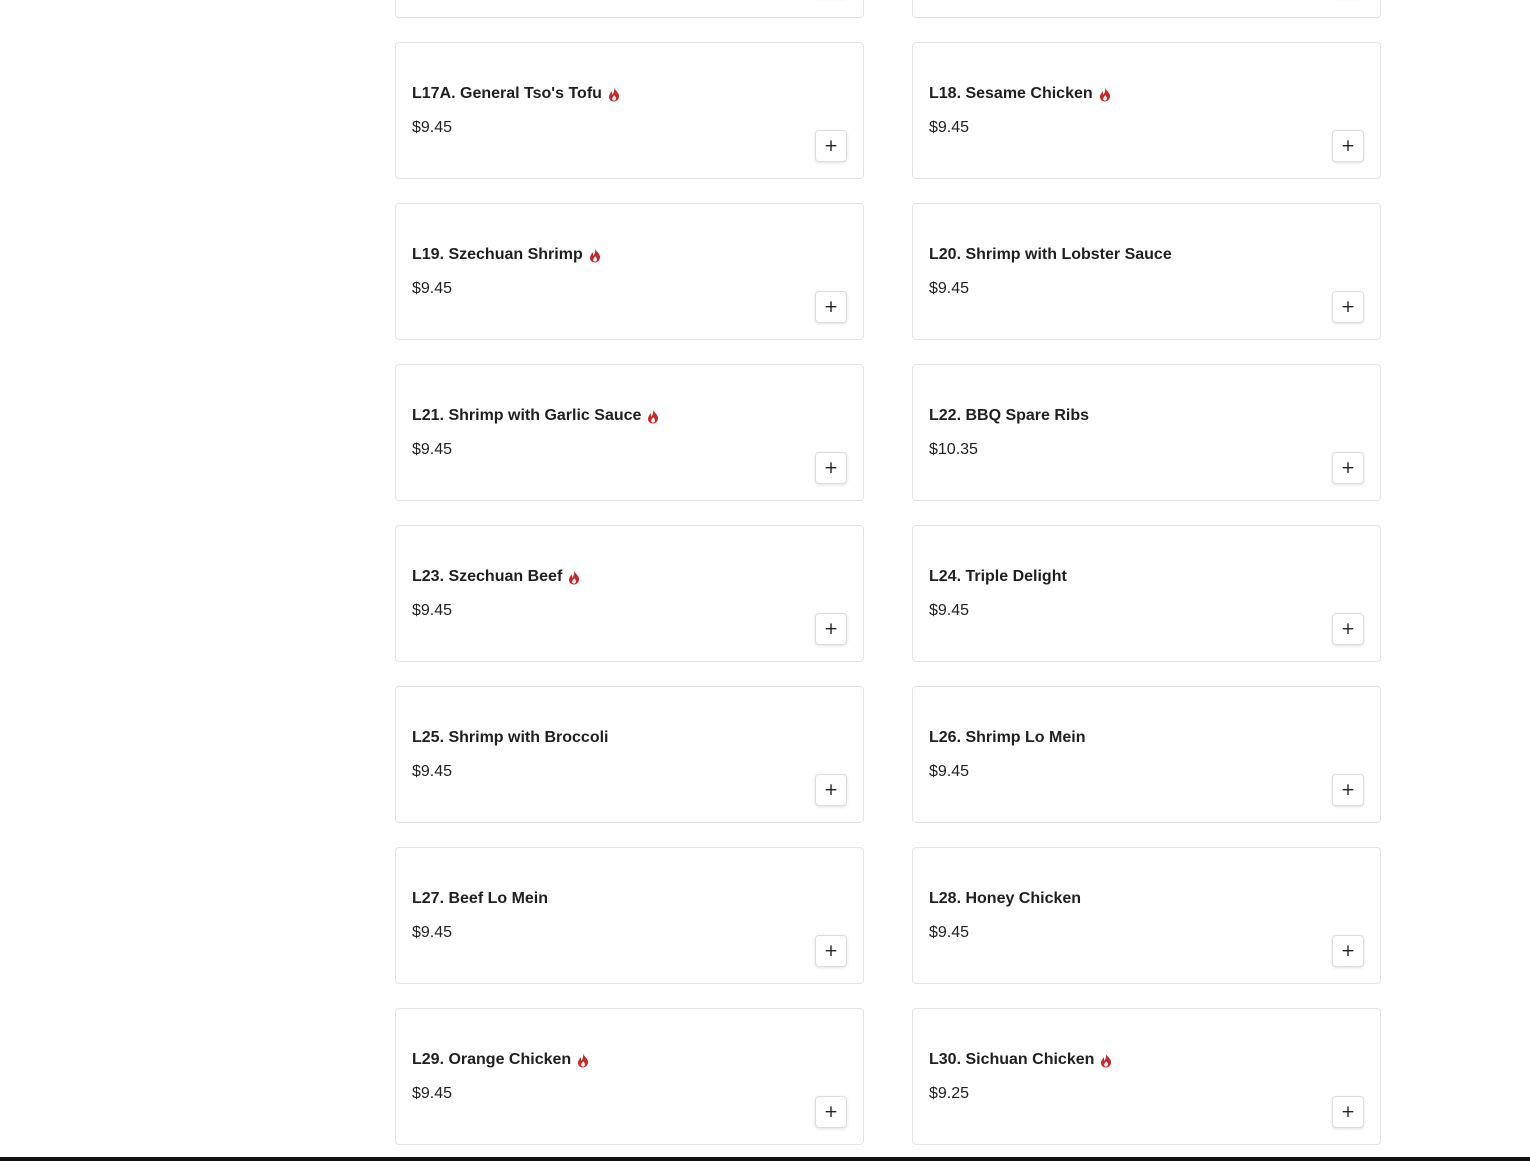  I want to click on menu-item-name: L26. Shrimp Lo Mein, so click(1007, 738).